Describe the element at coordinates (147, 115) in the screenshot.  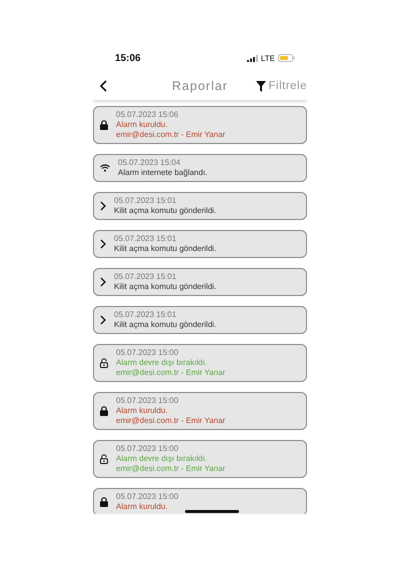
I see `report-date: 05.07.2023 15:06` at that location.